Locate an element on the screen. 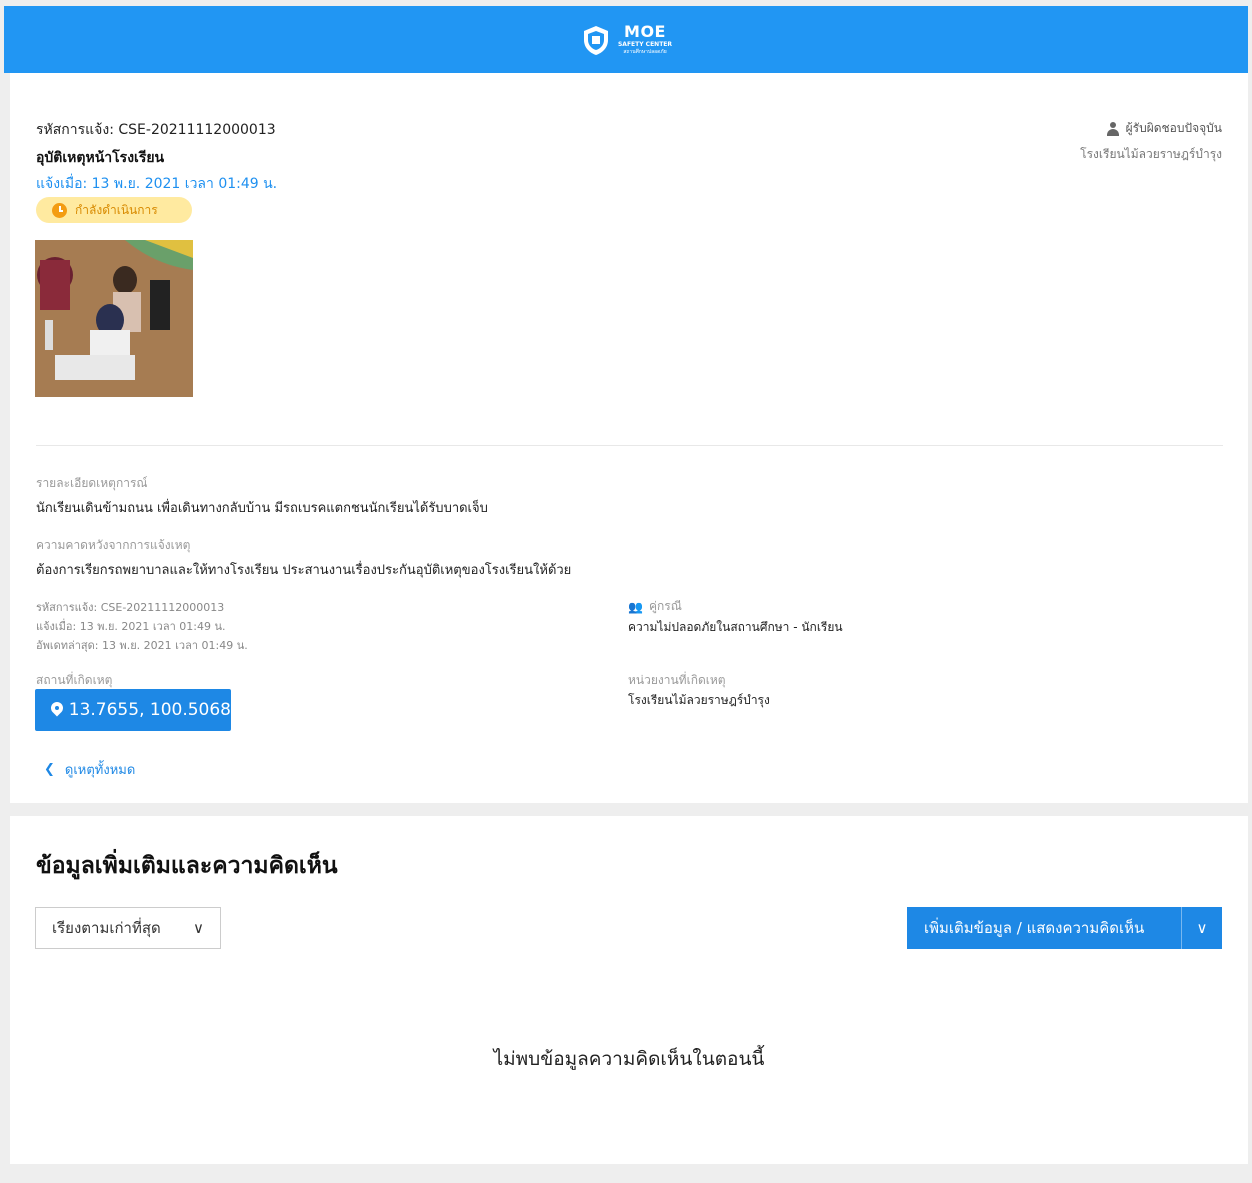 The image size is (1252, 1183). chevron-left-icon: ❮ is located at coordinates (49, 769).